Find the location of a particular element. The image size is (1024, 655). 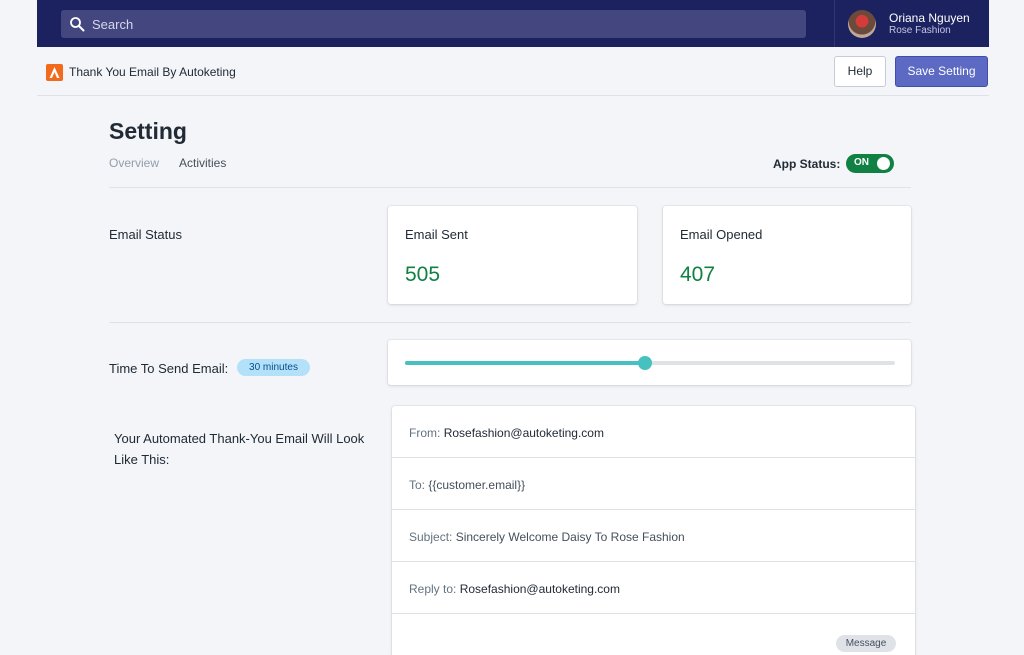

slider-fill is located at coordinates (525, 363).